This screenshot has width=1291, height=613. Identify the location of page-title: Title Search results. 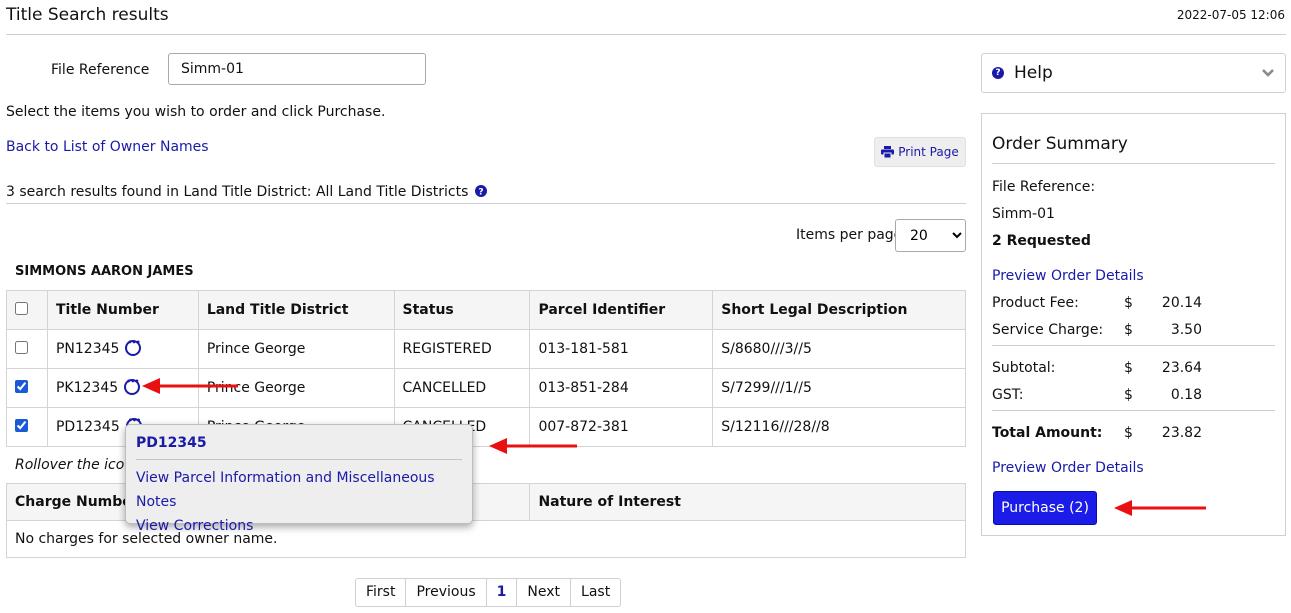
(87, 15).